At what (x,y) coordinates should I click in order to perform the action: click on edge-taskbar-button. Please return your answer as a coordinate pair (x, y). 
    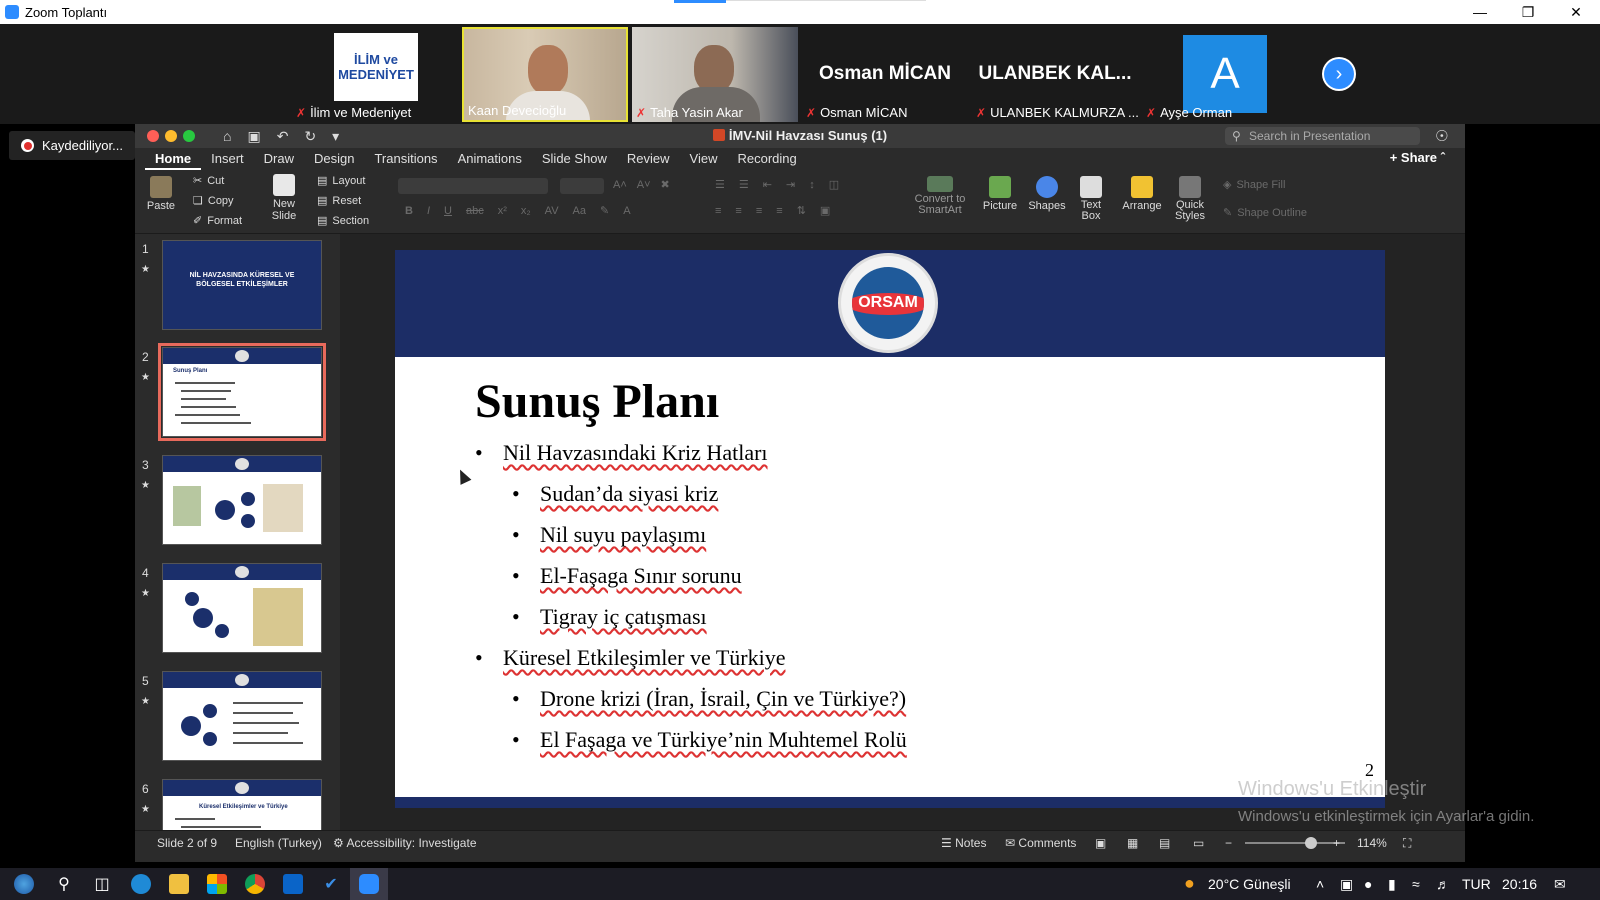
    Looking at the image, I should click on (141, 884).